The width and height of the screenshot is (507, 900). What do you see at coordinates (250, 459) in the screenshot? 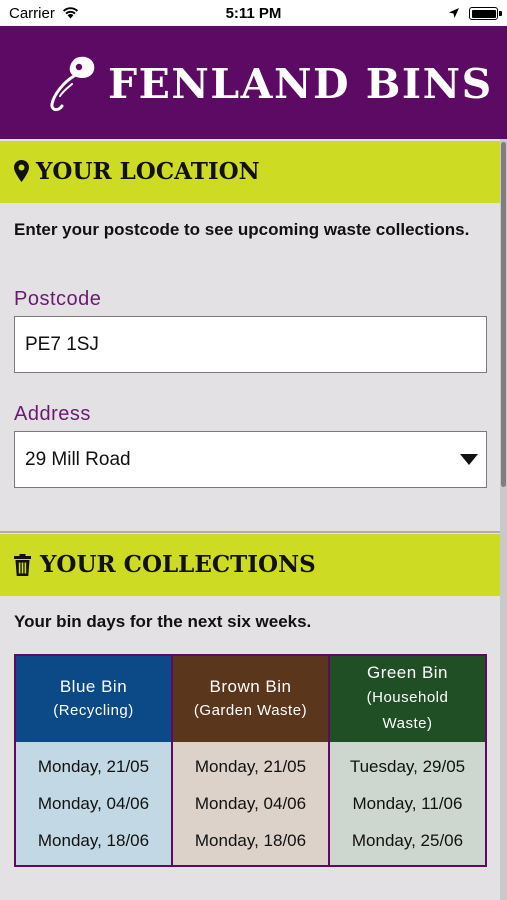
I see `address-select: 29 Mill Road` at bounding box center [250, 459].